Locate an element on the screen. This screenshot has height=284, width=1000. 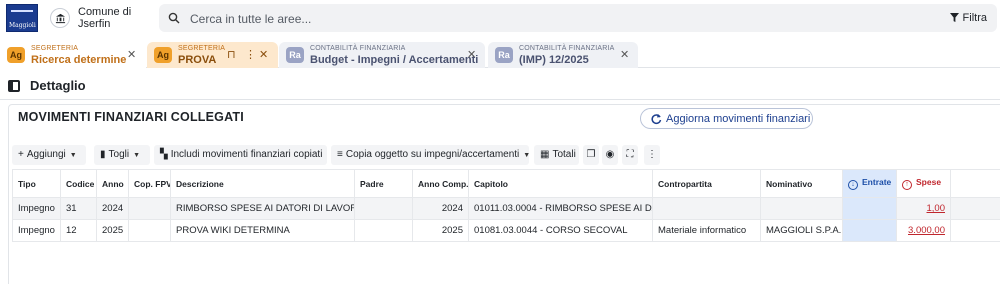
add-button: + Aggiungi ▼ is located at coordinates (49, 155).